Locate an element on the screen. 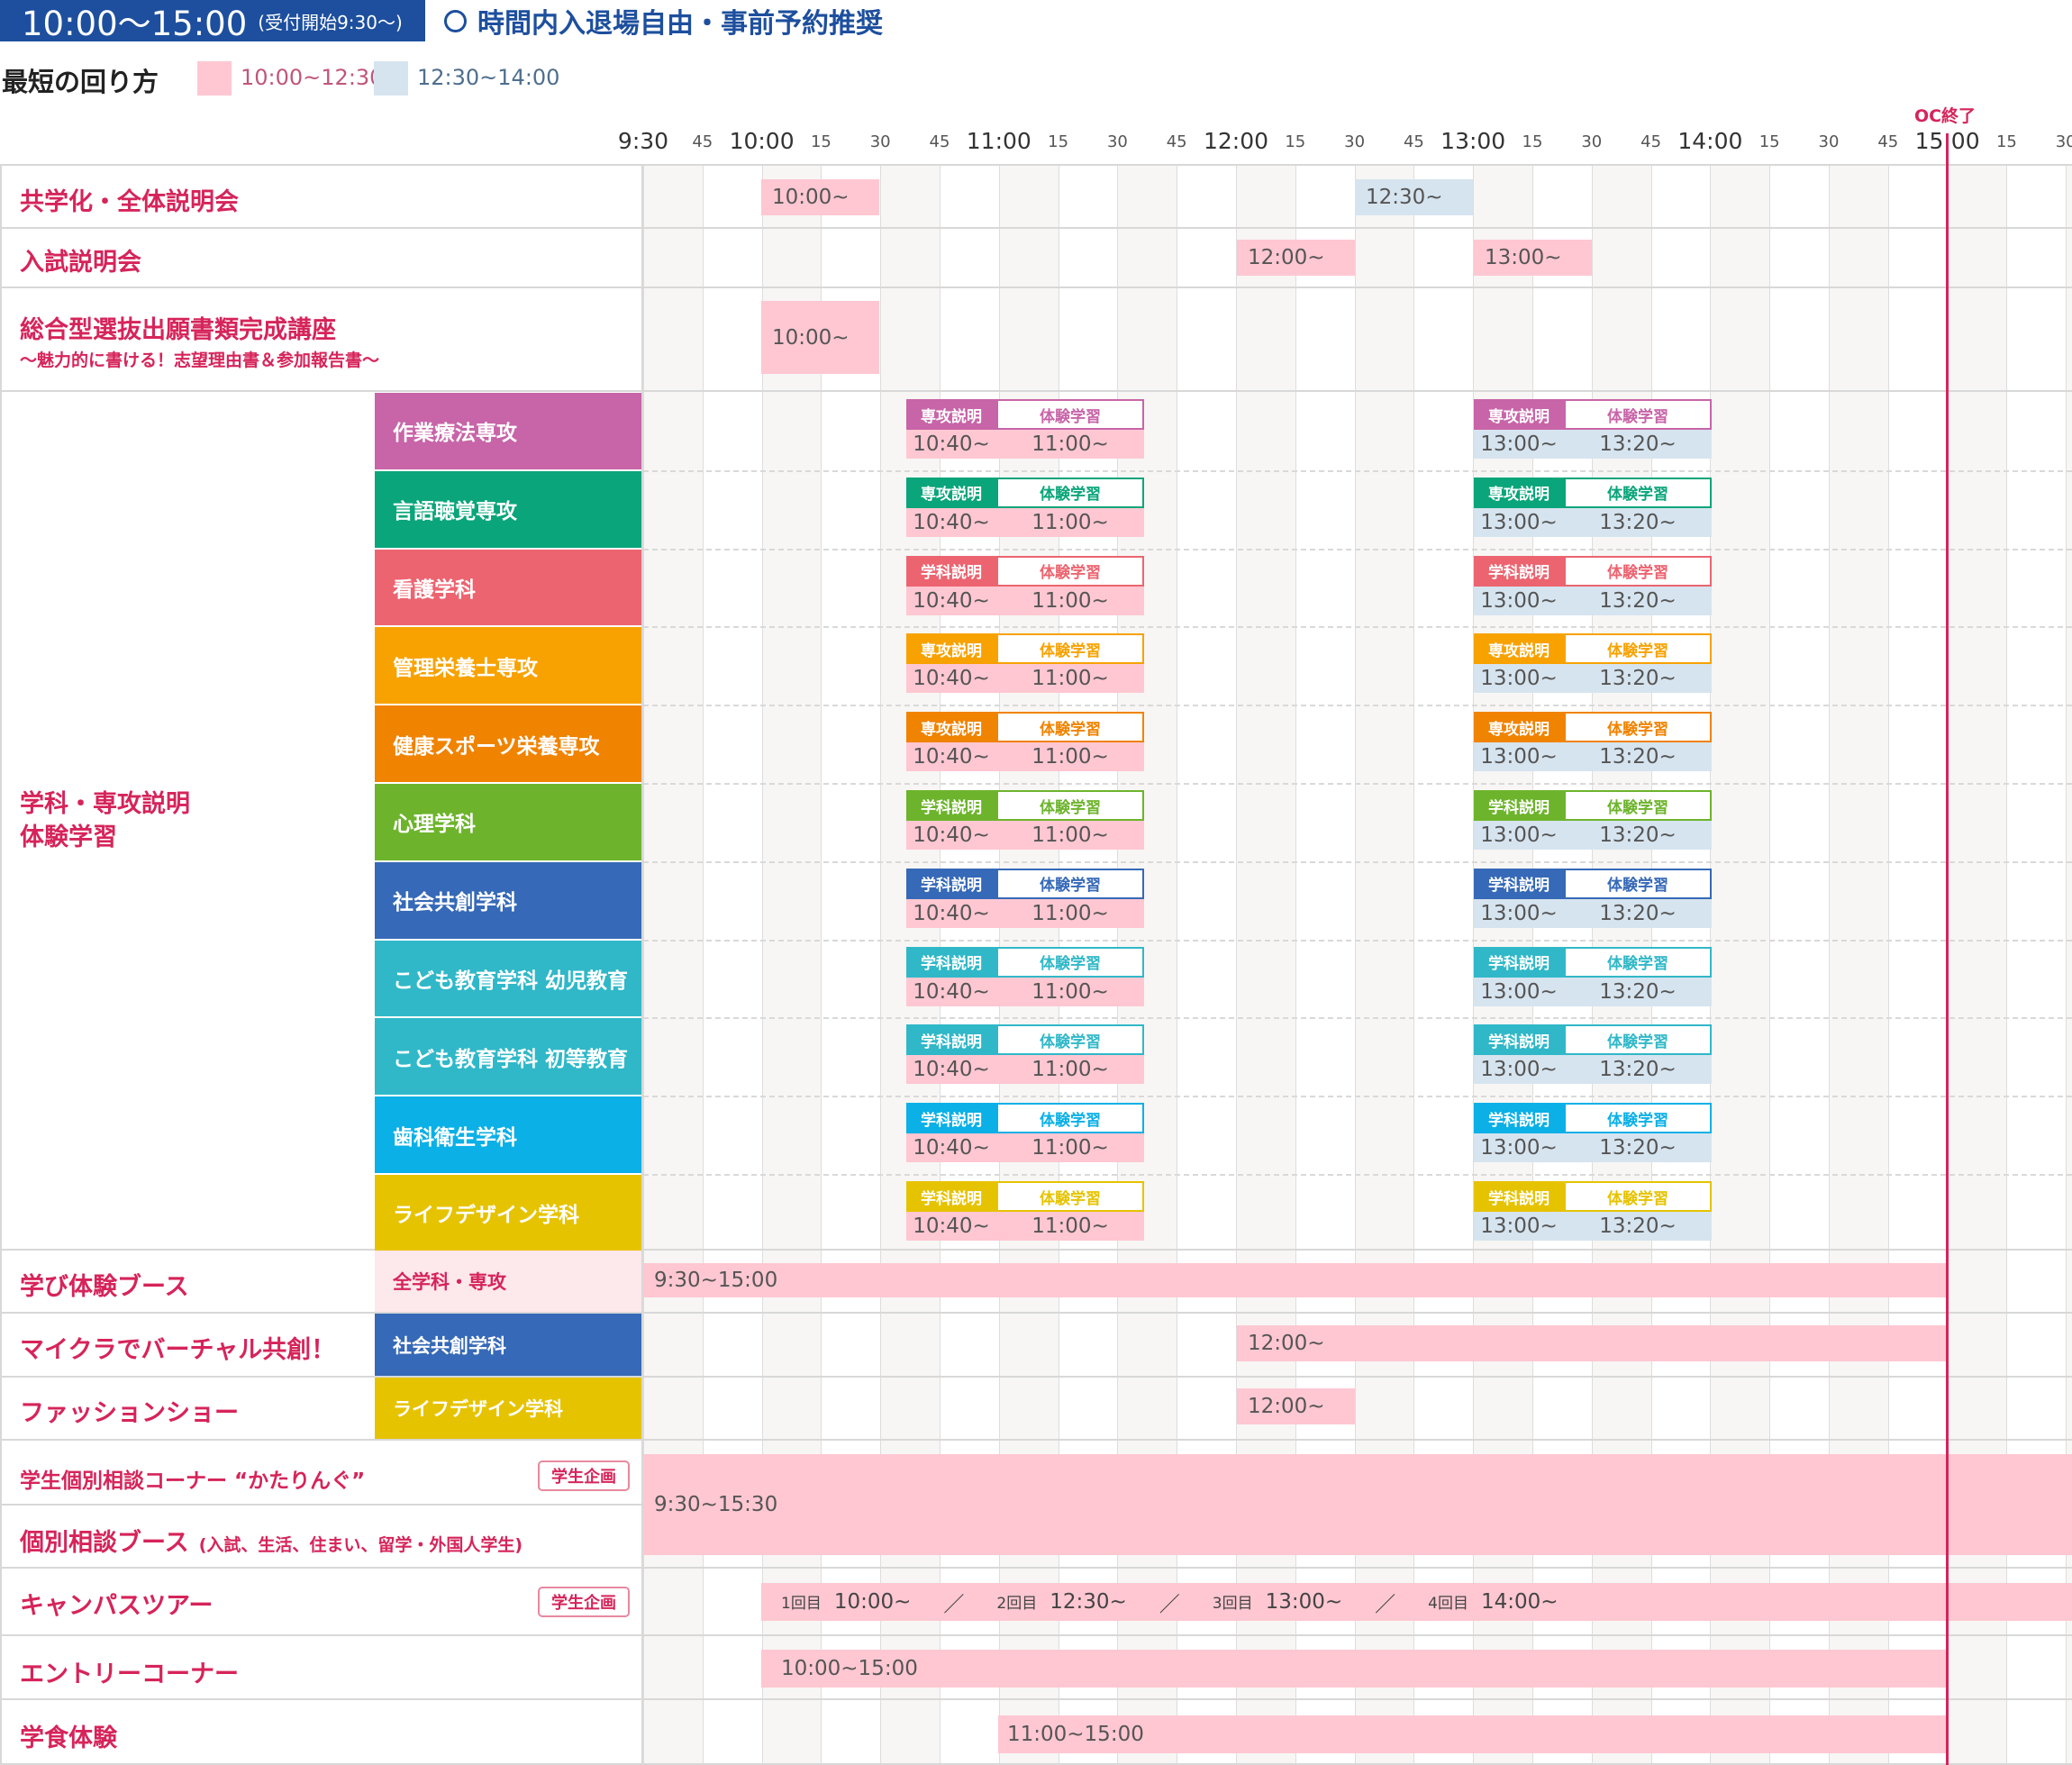 This screenshot has height=1765, width=2072. oc-end-label: OC終了 is located at coordinates (1945, 116).